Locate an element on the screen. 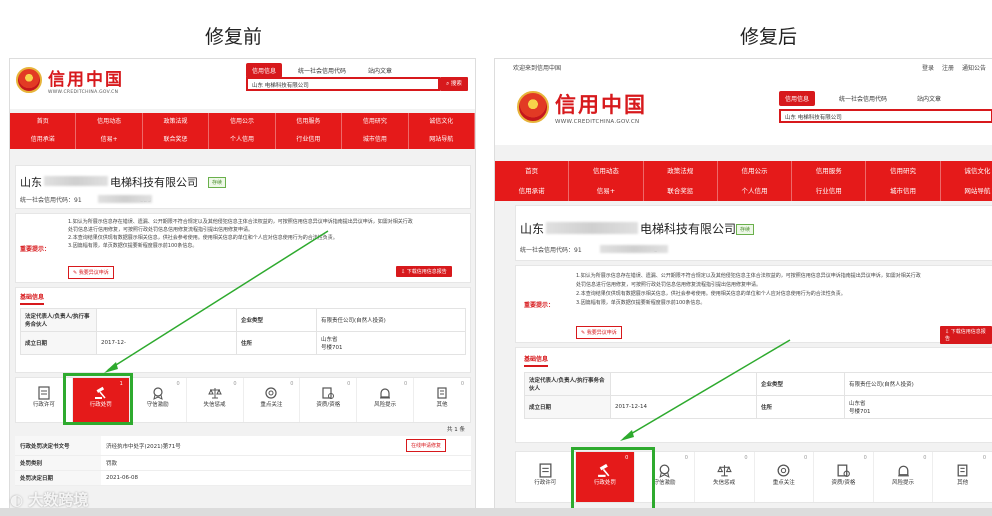  arrow-before-head is located at coordinates (111, 367).